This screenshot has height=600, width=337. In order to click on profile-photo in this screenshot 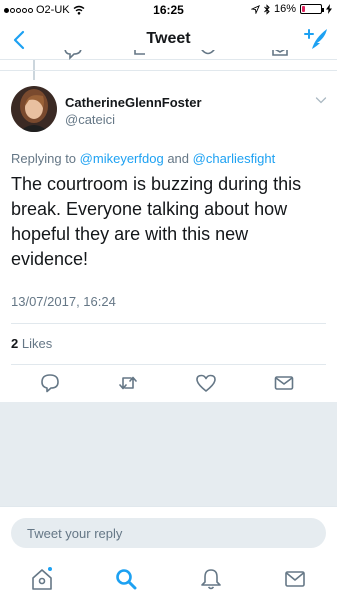, I will do `click(34, 109)`.